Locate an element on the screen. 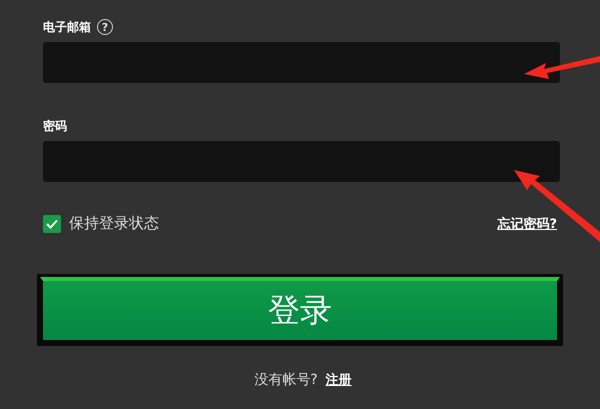  checkbox is located at coordinates (52, 223).